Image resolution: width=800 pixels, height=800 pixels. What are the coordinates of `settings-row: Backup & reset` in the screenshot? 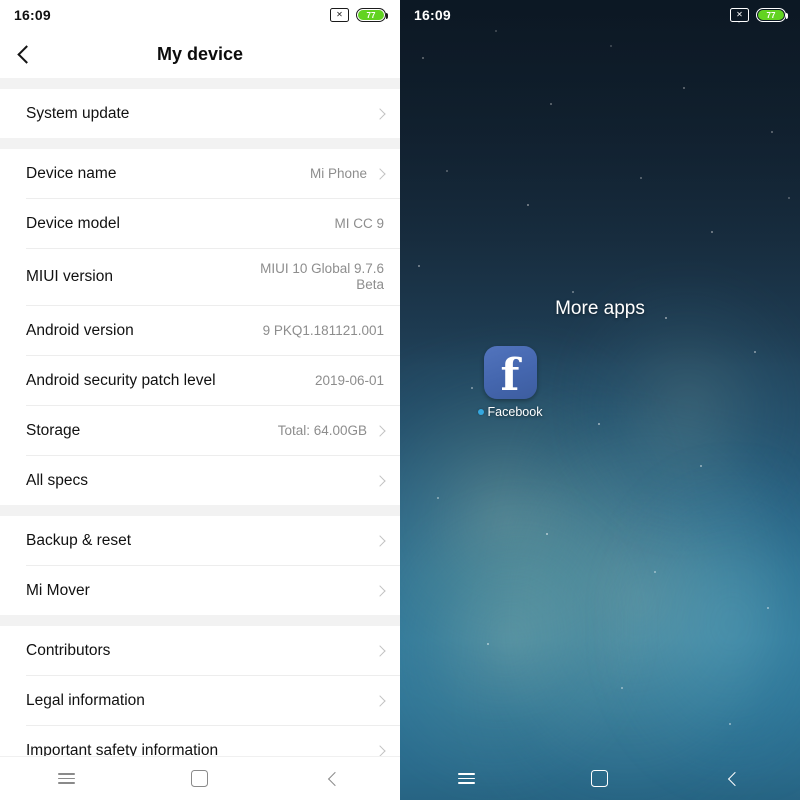 It's located at (200, 540).